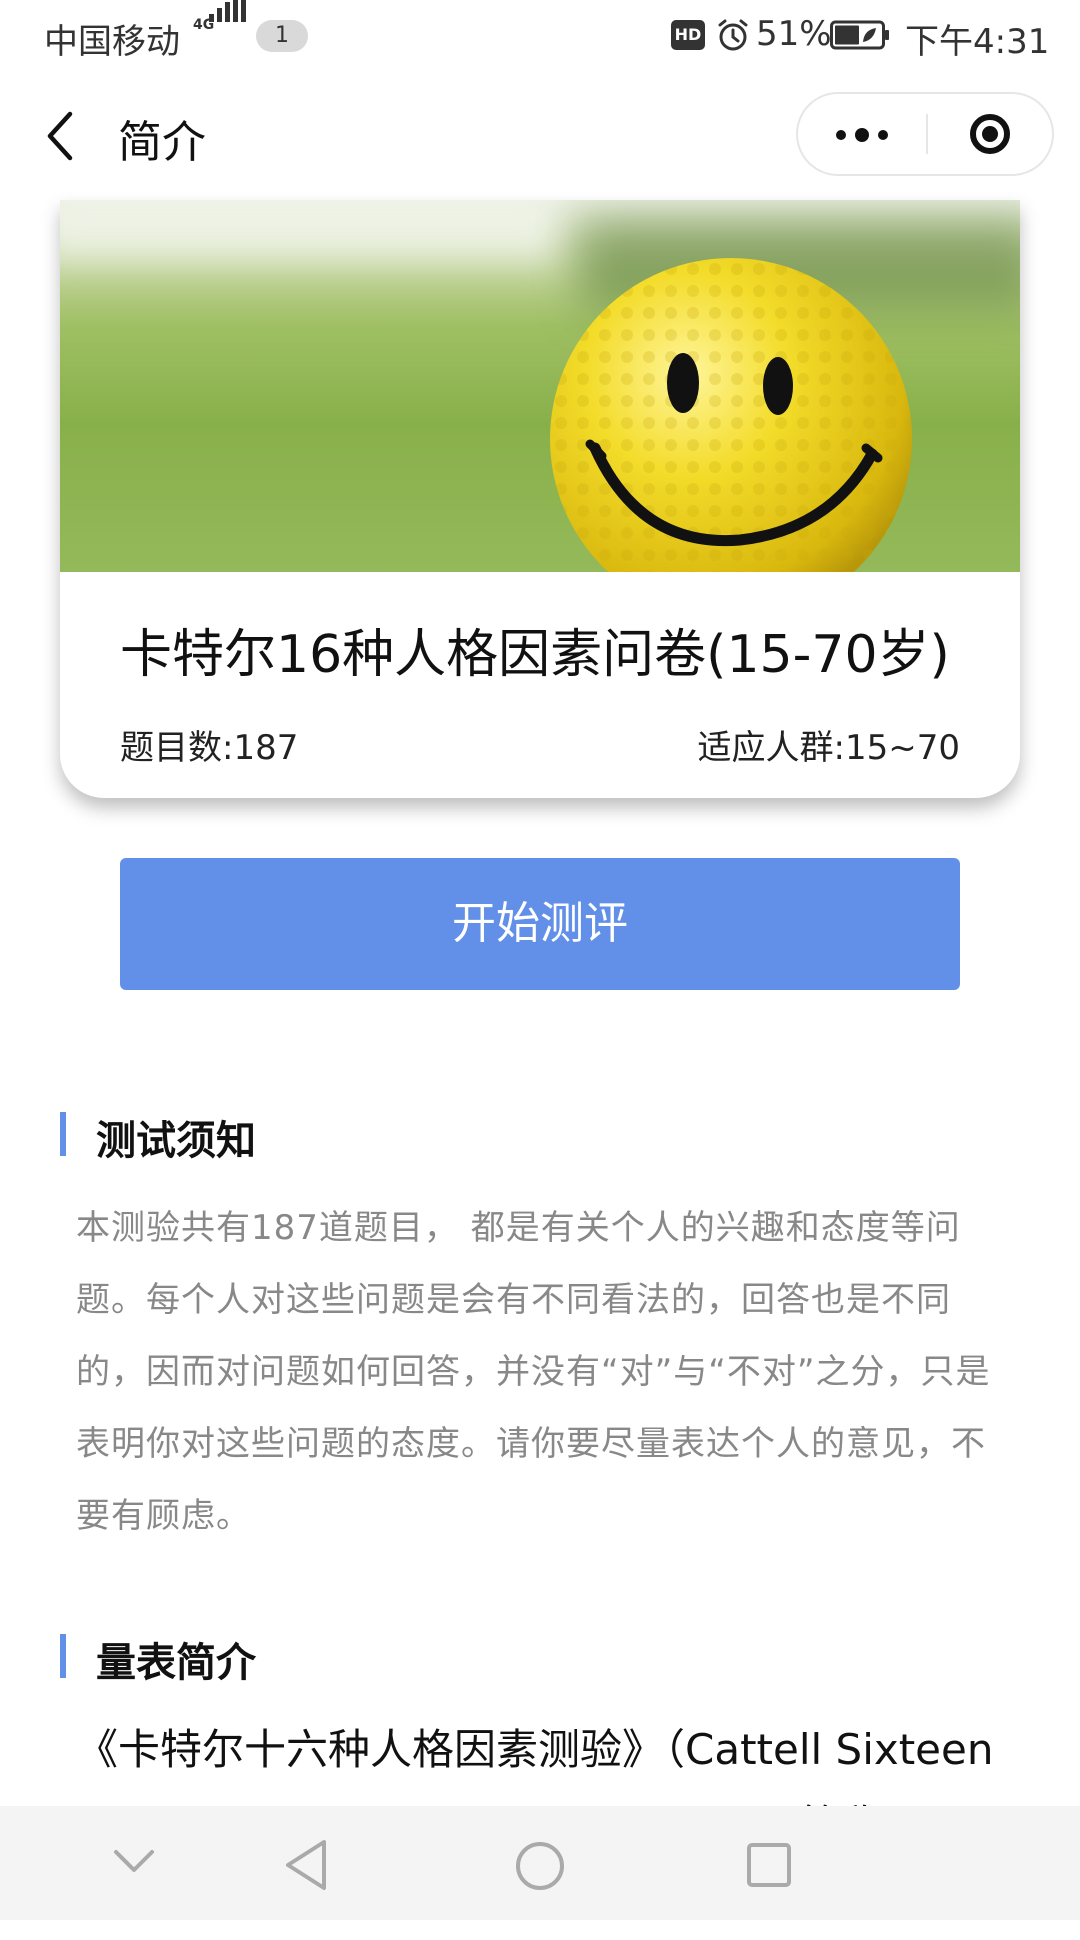 The width and height of the screenshot is (1080, 1940). Describe the element at coordinates (61, 136) in the screenshot. I see `back-arrow-icon` at that location.